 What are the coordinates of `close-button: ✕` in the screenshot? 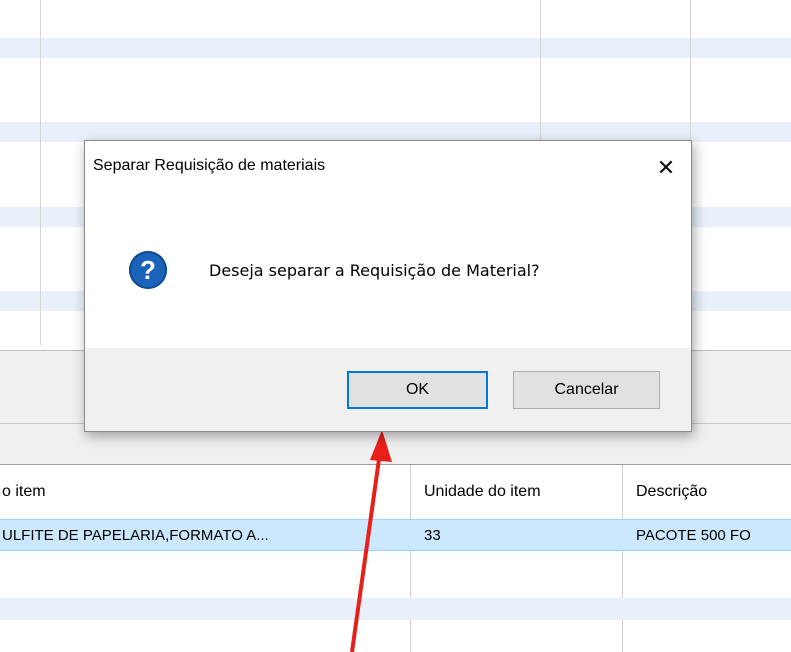 It's located at (666, 168).